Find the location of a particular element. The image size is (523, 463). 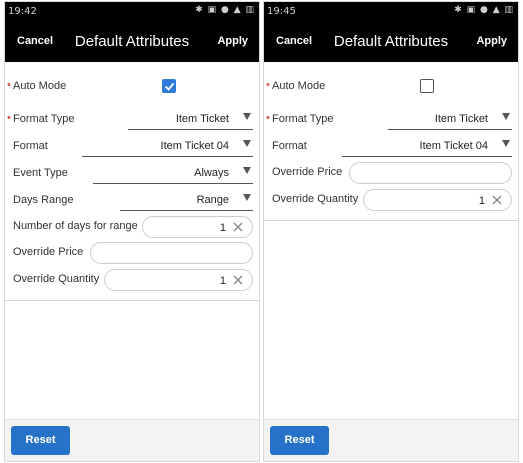

days-range-row: Days Range Range is located at coordinates (132, 201).